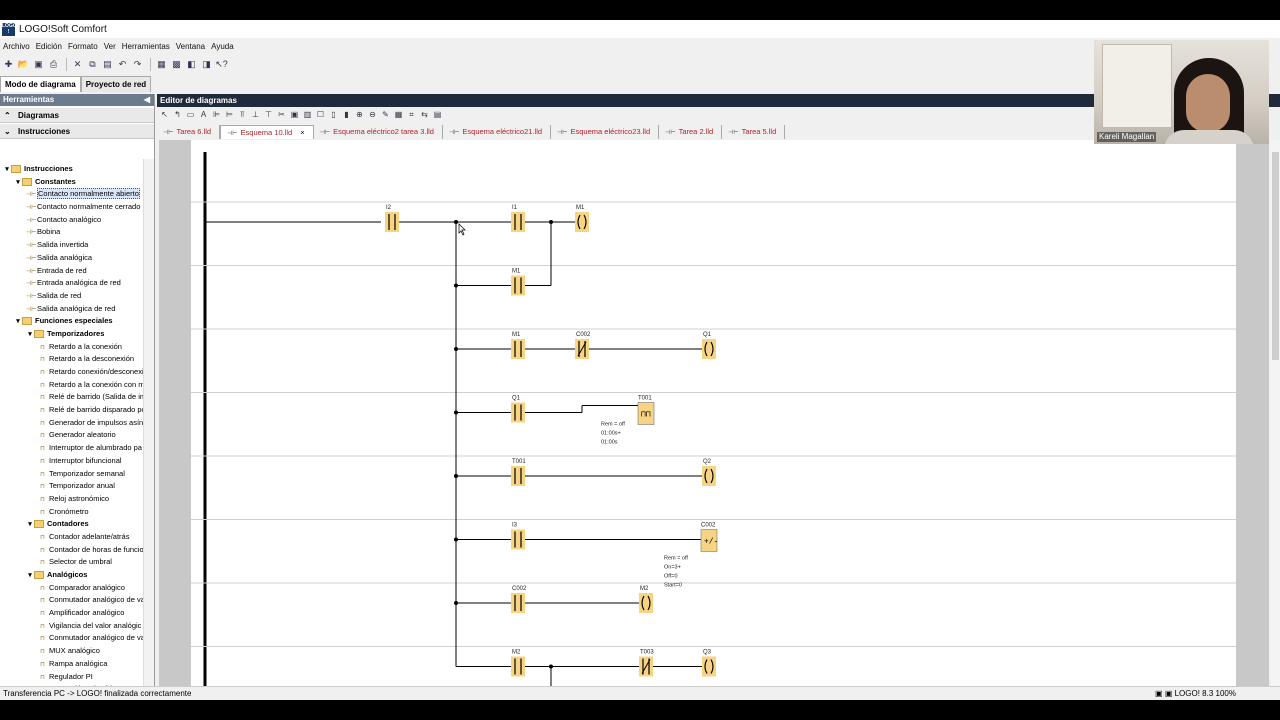 The width and height of the screenshot is (1280, 720). Describe the element at coordinates (71, 220) in the screenshot. I see `tree-item: ⊣⊢Contacto analógico` at that location.